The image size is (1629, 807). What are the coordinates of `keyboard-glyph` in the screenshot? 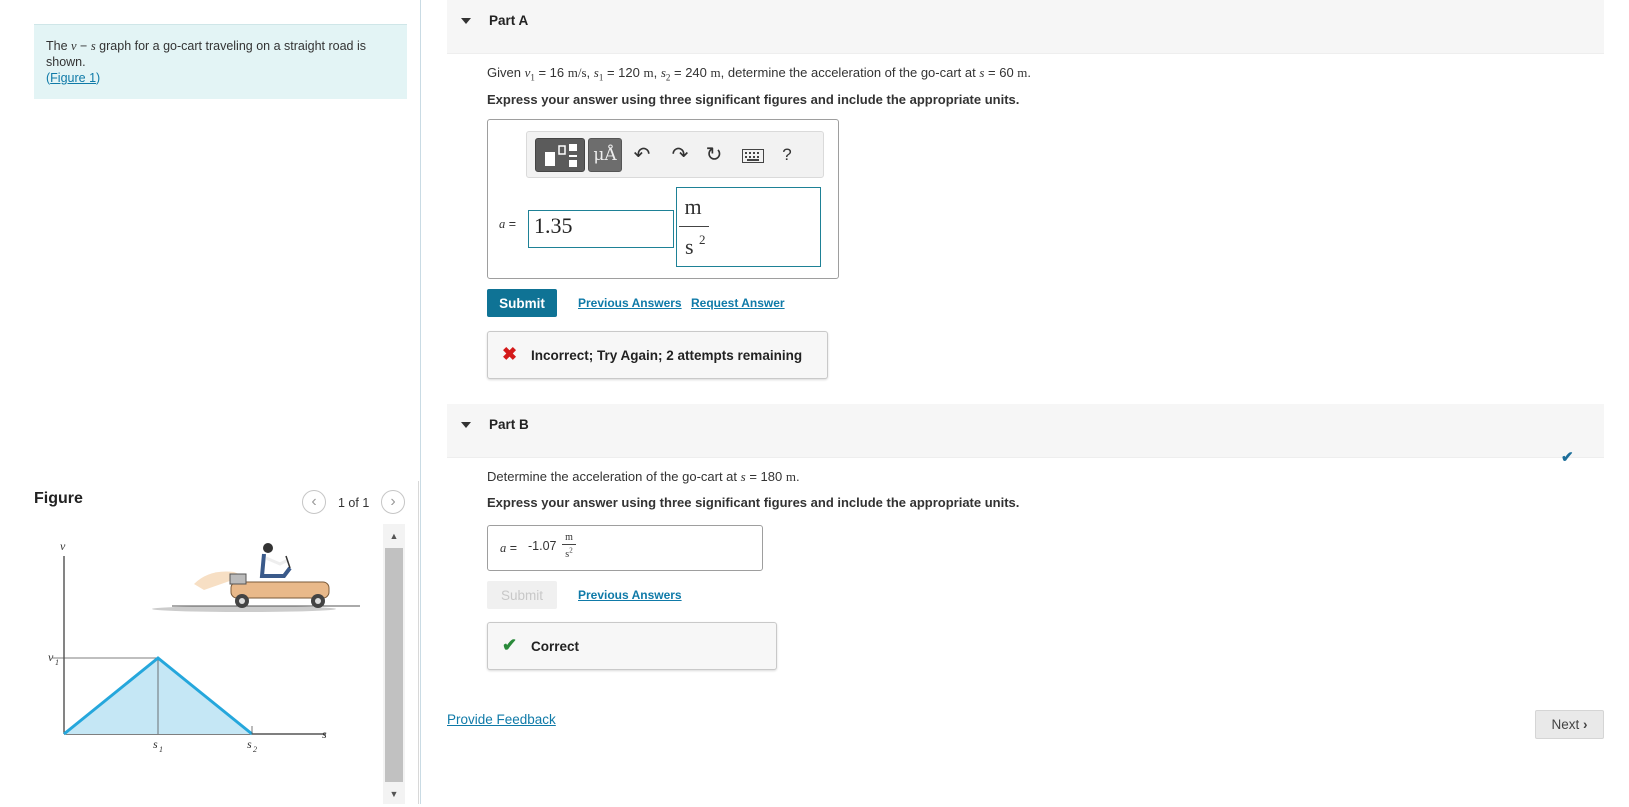 It's located at (753, 155).